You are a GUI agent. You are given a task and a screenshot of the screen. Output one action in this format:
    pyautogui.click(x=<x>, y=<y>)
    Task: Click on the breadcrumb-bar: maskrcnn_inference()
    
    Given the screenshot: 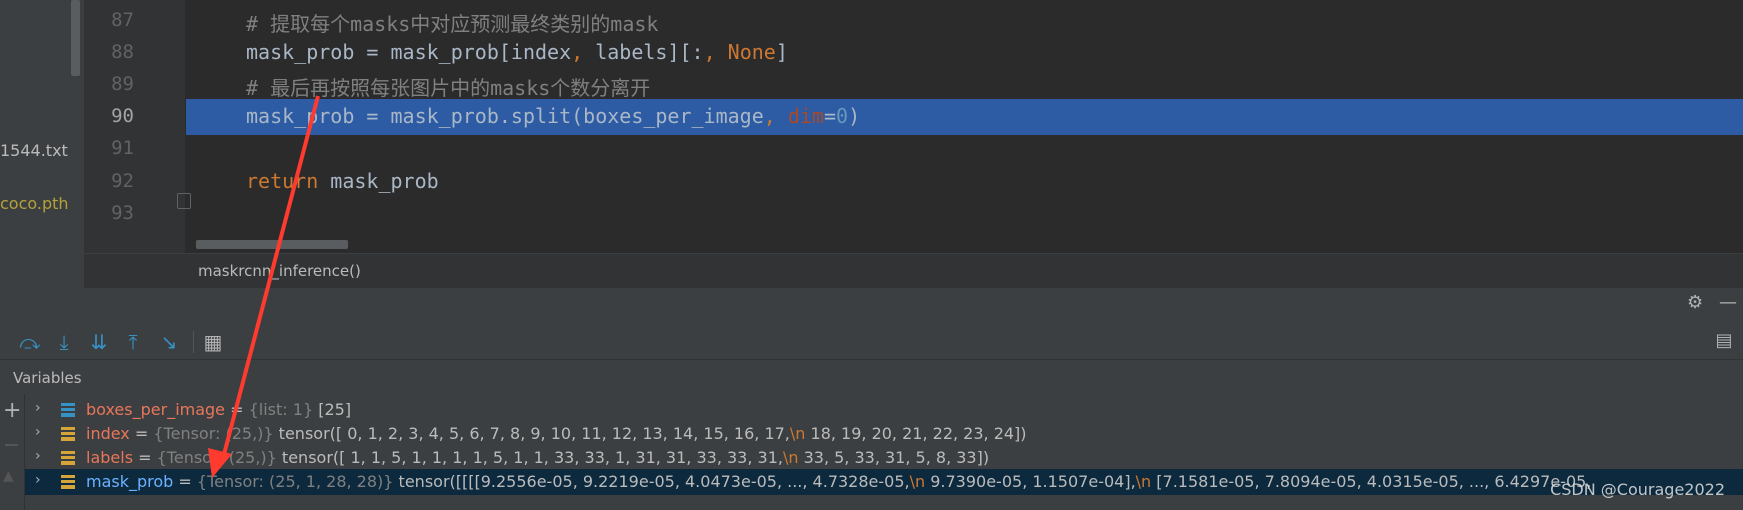 What is the action you would take?
    pyautogui.click(x=913, y=271)
    